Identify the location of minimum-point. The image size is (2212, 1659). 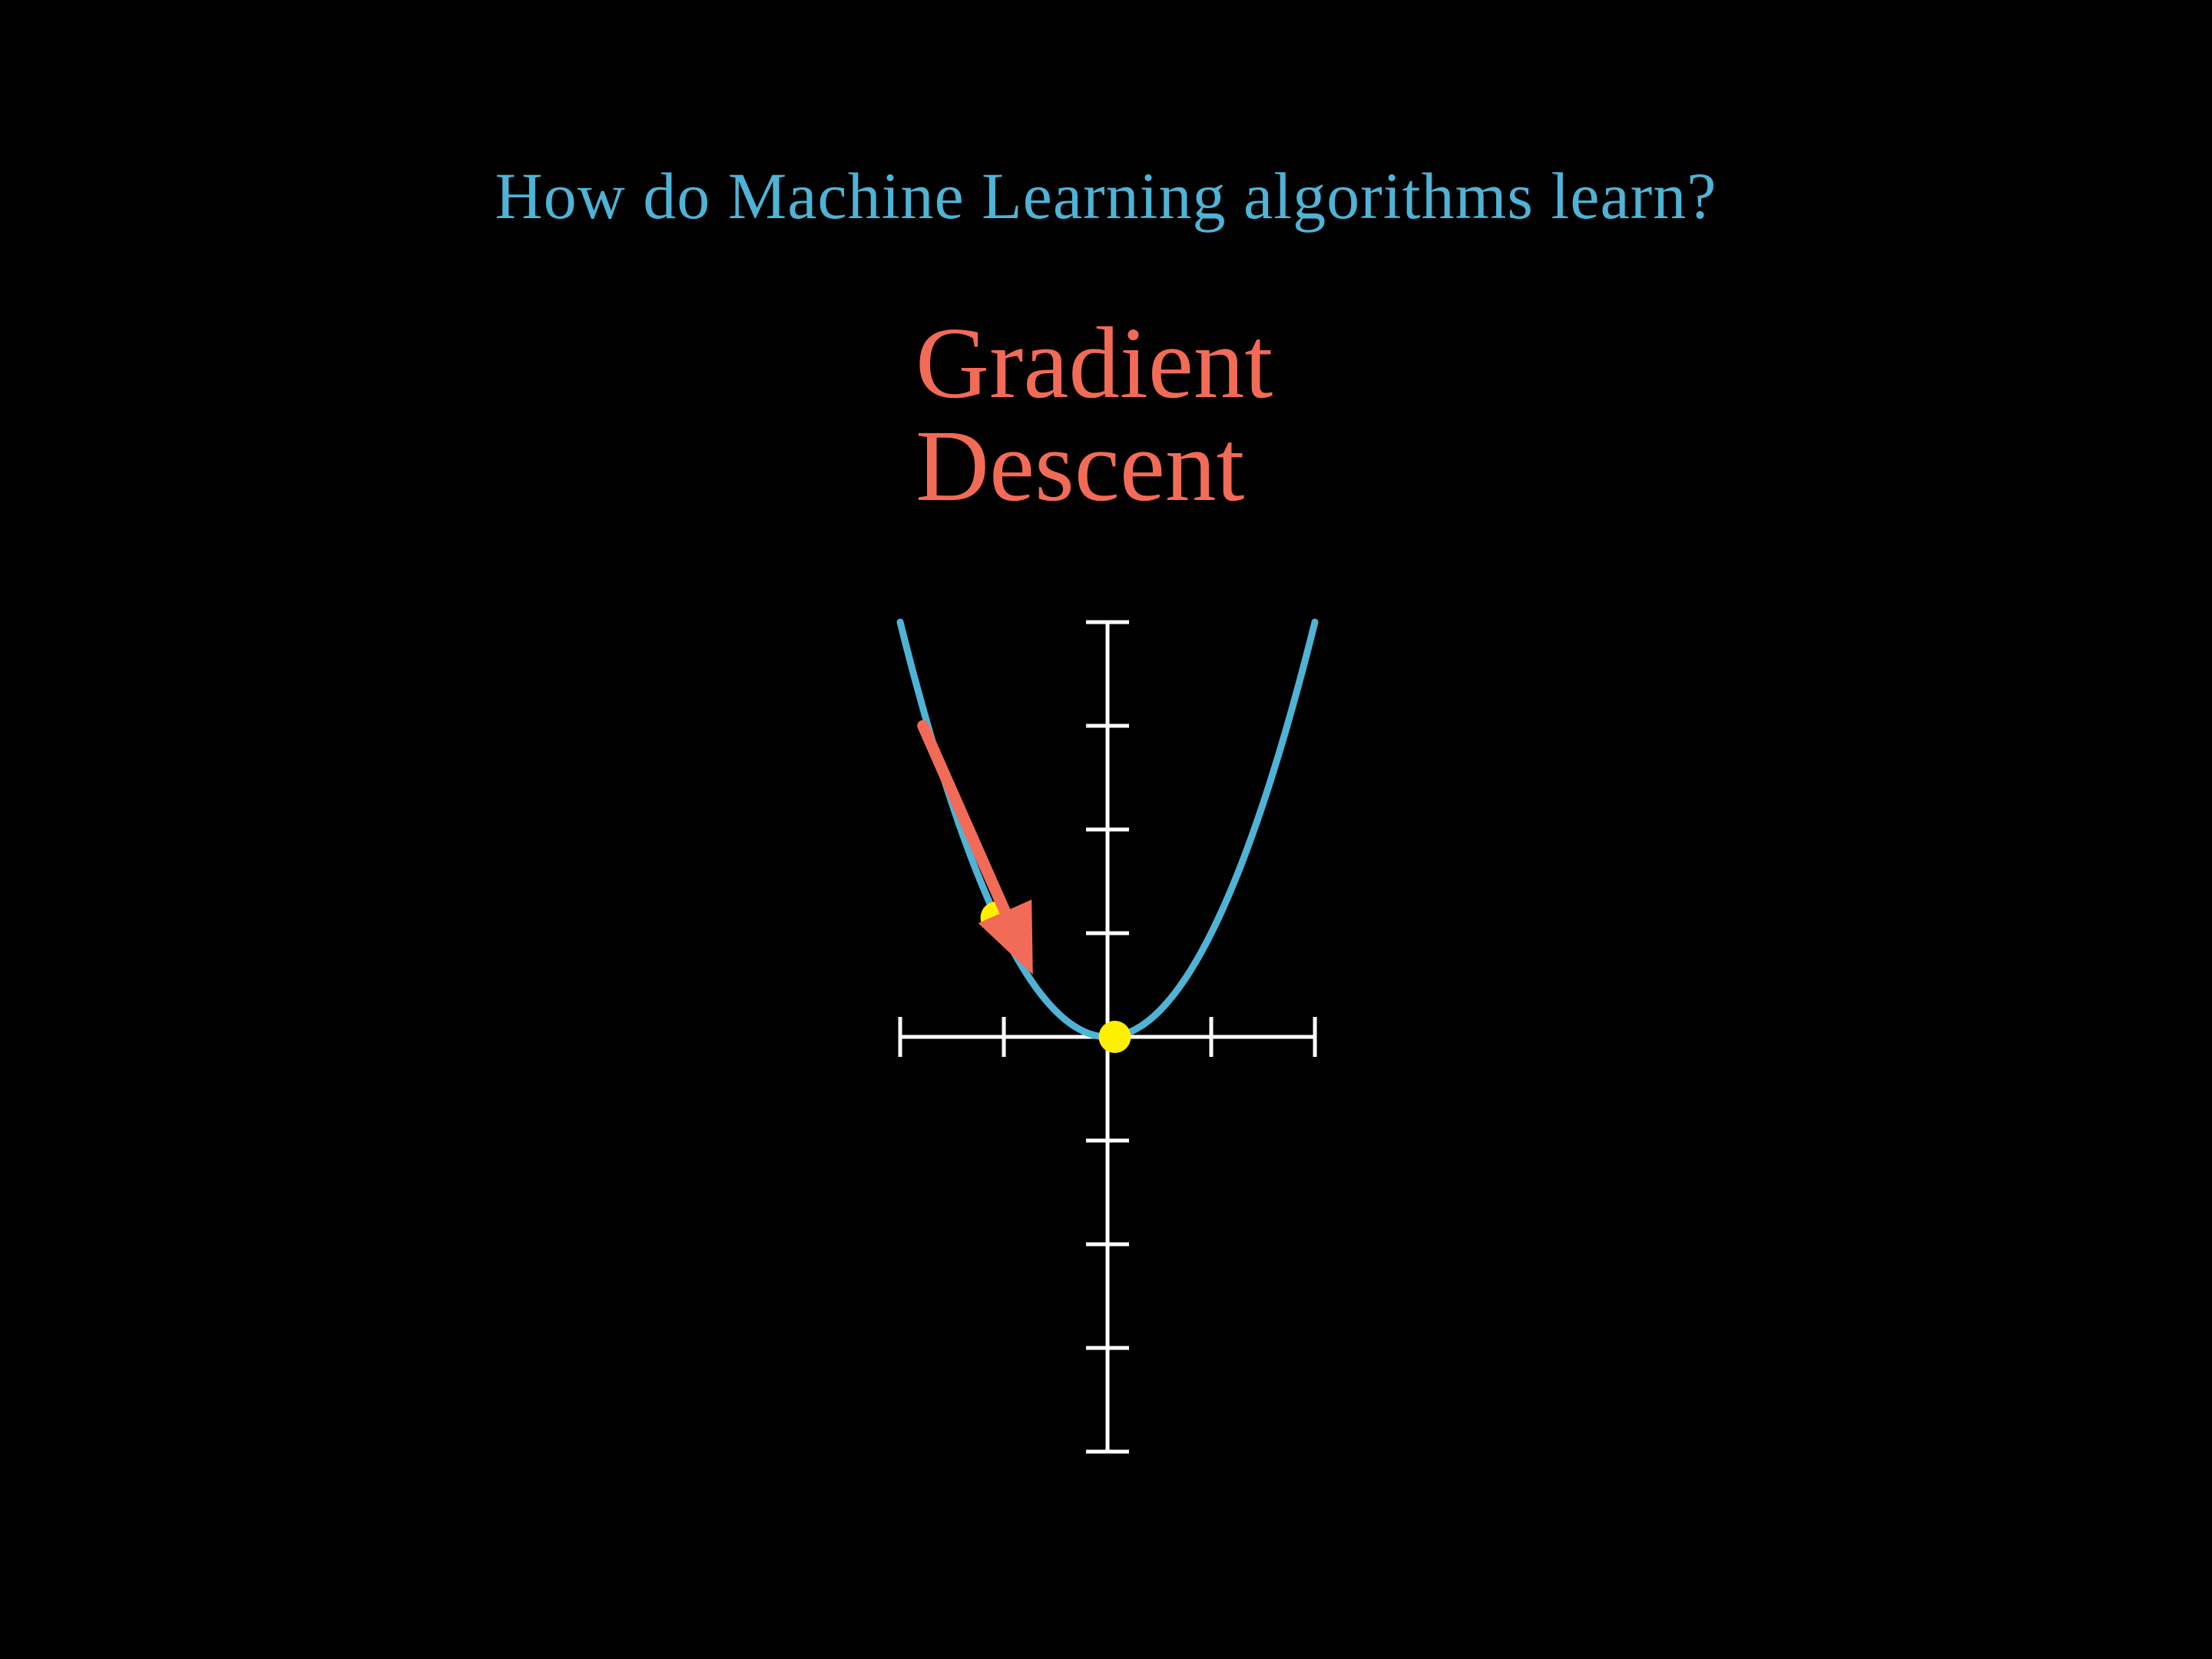
(1115, 1037).